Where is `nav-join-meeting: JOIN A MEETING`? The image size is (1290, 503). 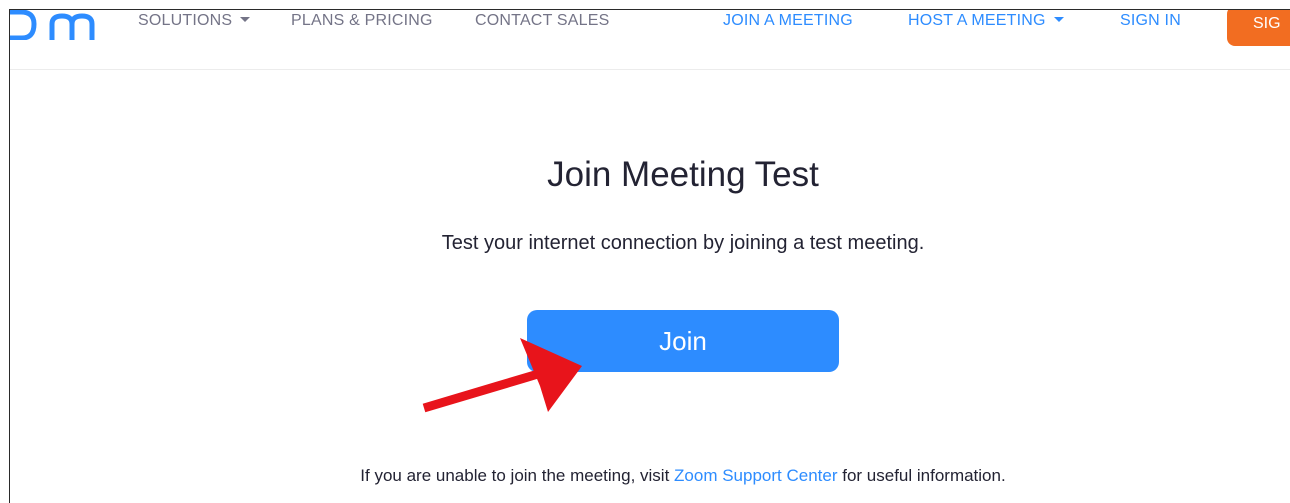 nav-join-meeting: JOIN A MEETING is located at coordinates (788, 21).